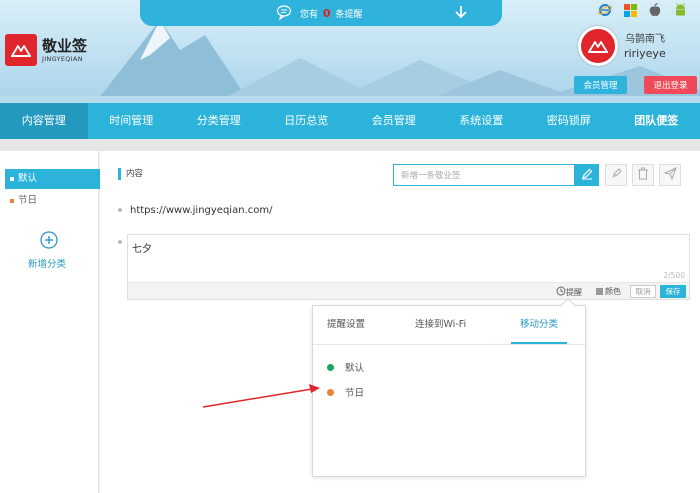  What do you see at coordinates (569, 121) in the screenshot?
I see `nav-item-lock: 密码锁屏` at bounding box center [569, 121].